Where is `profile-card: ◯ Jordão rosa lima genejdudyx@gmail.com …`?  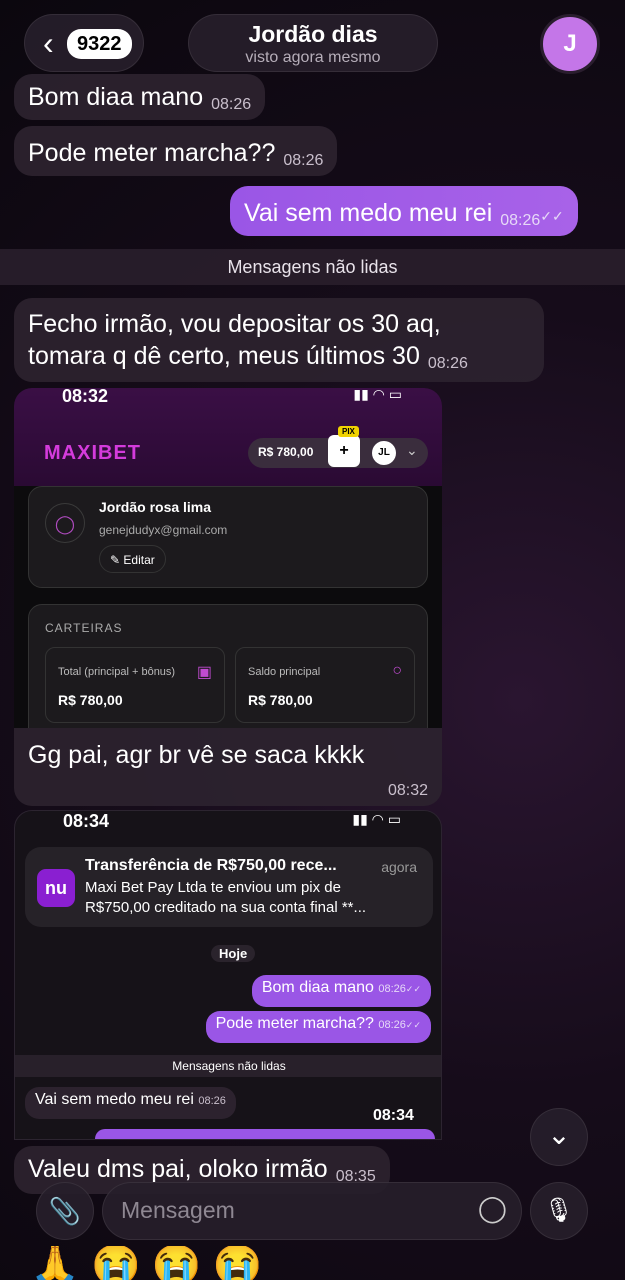 profile-card: ◯ Jordão rosa lima genejdudyx@gmail.com … is located at coordinates (228, 537).